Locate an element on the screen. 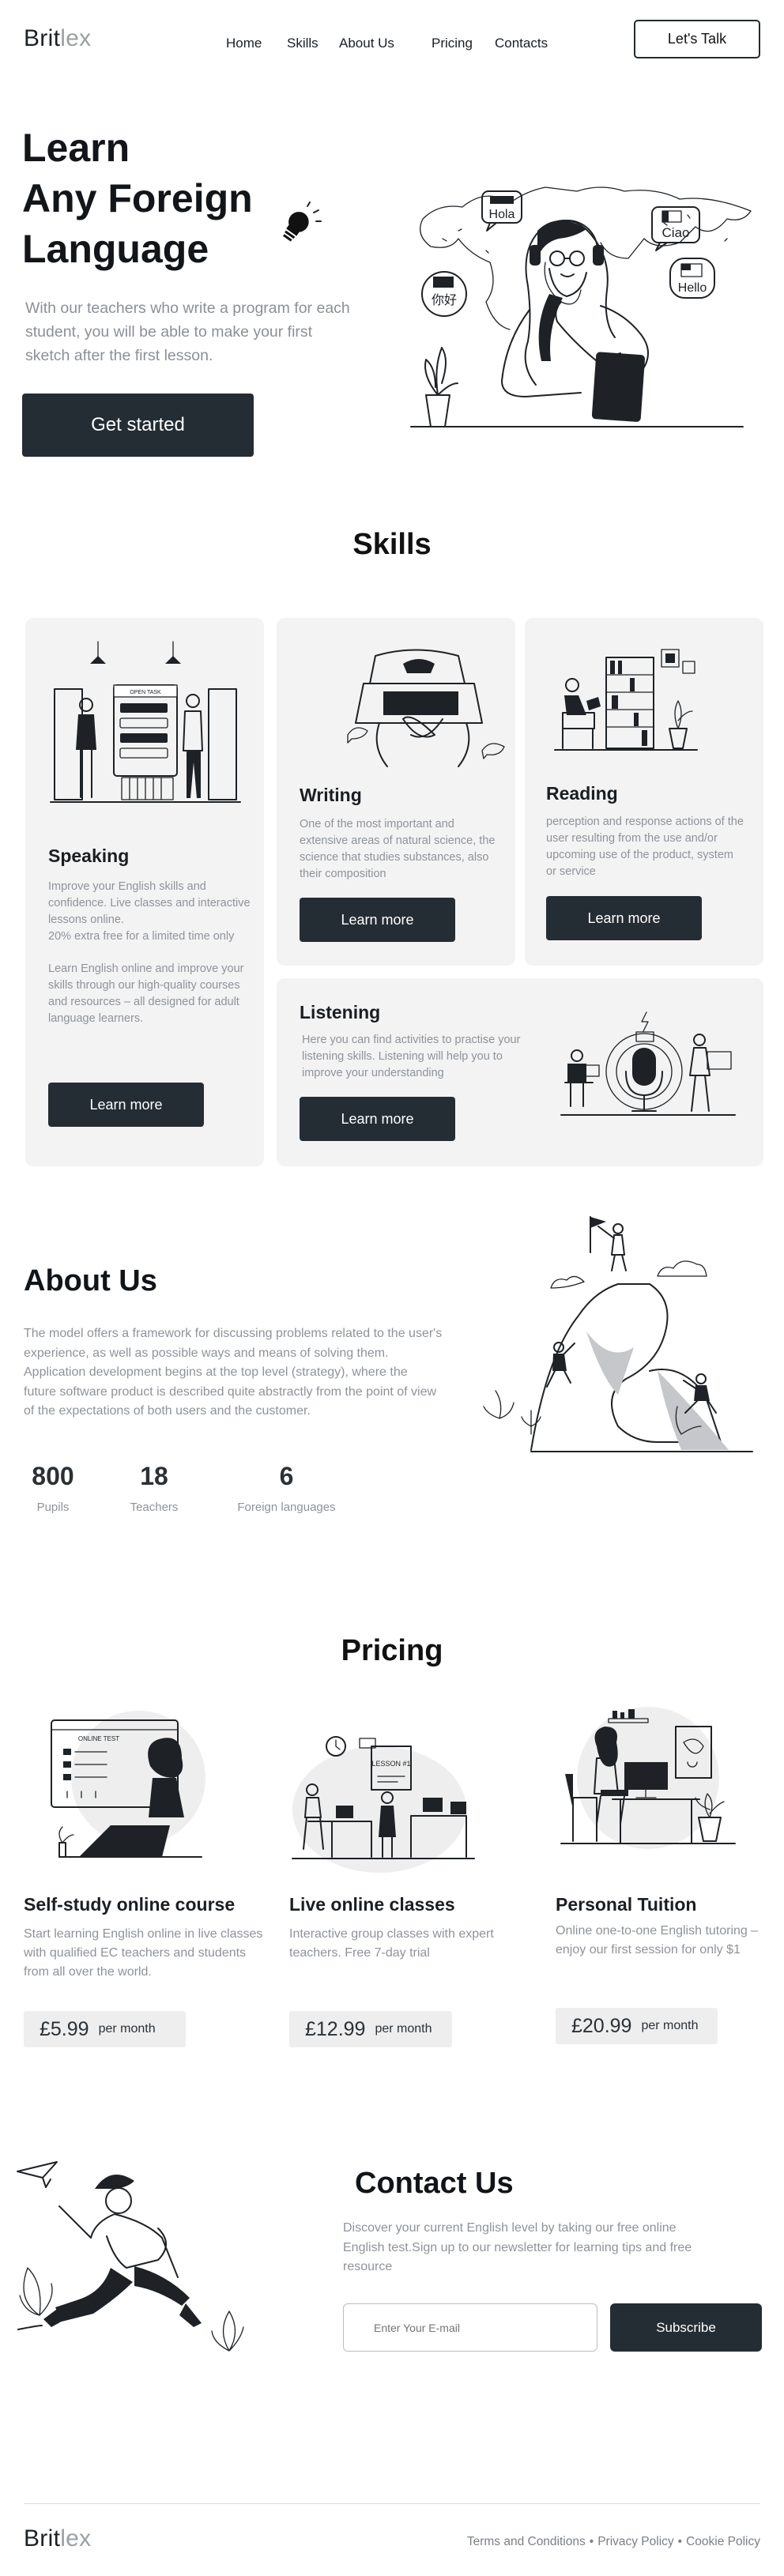 The image size is (784, 2576). footer-logo-part1: Brit is located at coordinates (42, 2538).